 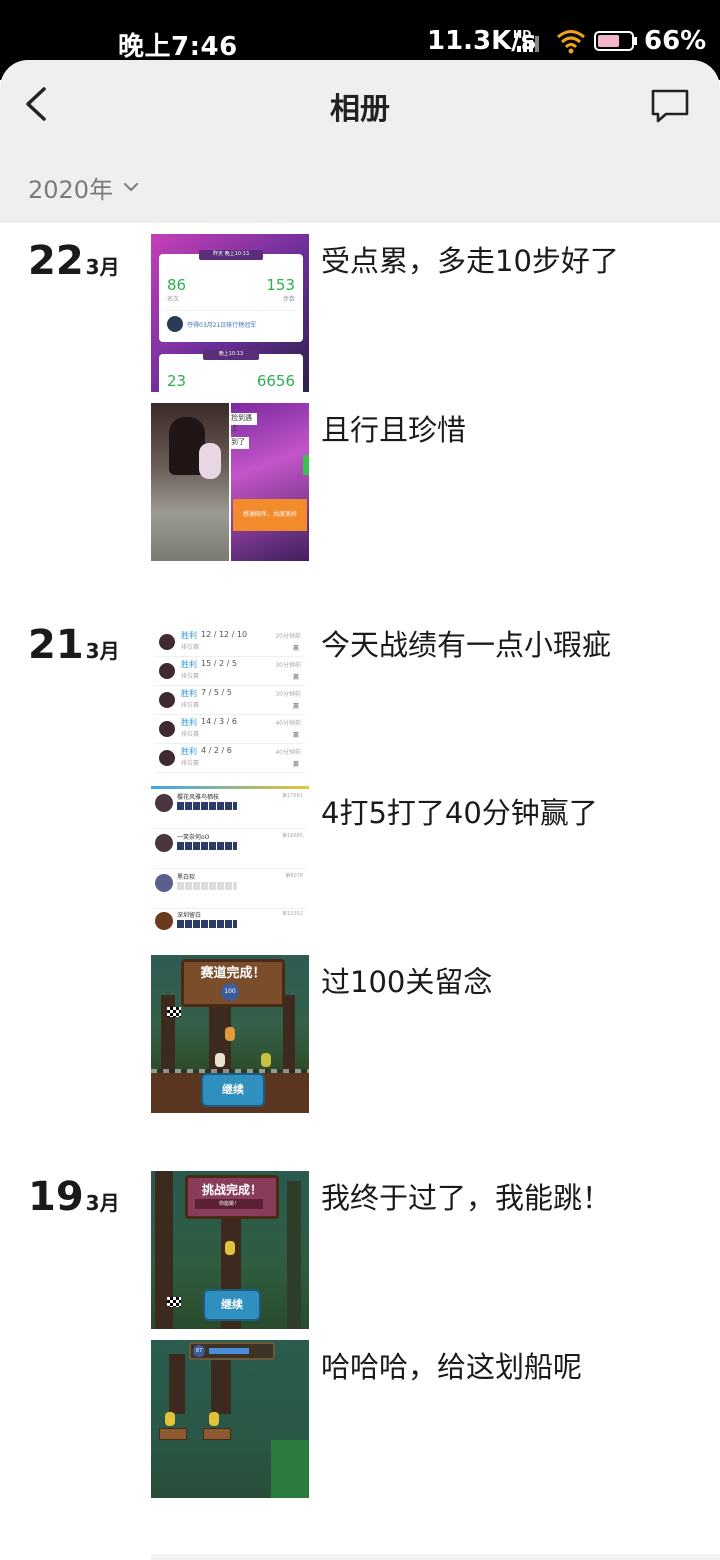 What do you see at coordinates (393, 428) in the screenshot?
I see `post-caption: 且行且珍惜` at bounding box center [393, 428].